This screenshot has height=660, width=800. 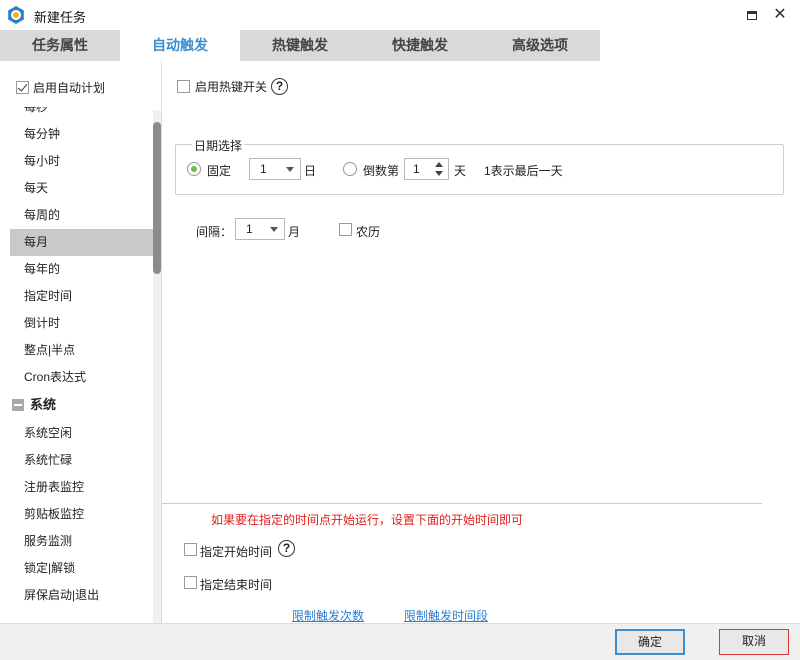 What do you see at coordinates (350, 169) in the screenshot?
I see `countdown-radio` at bounding box center [350, 169].